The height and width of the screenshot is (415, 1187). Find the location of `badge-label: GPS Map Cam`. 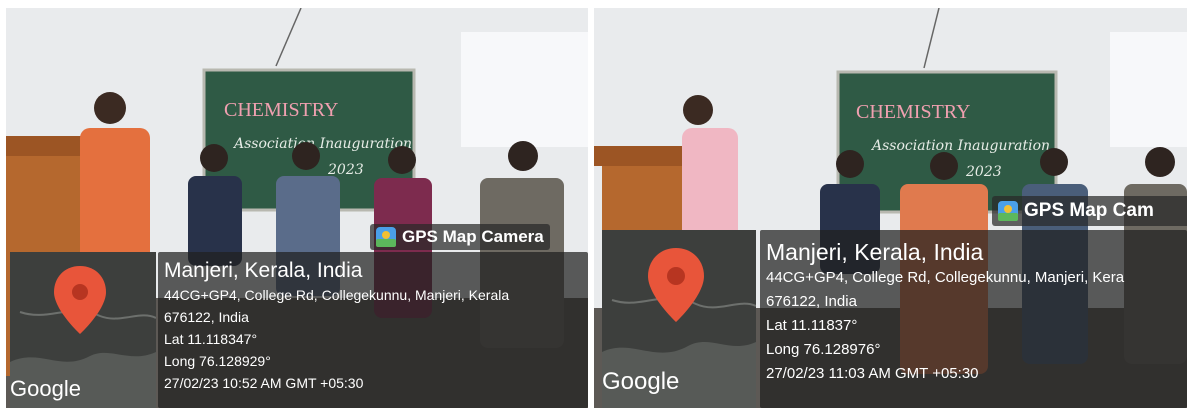

badge-label: GPS Map Cam is located at coordinates (1089, 210).